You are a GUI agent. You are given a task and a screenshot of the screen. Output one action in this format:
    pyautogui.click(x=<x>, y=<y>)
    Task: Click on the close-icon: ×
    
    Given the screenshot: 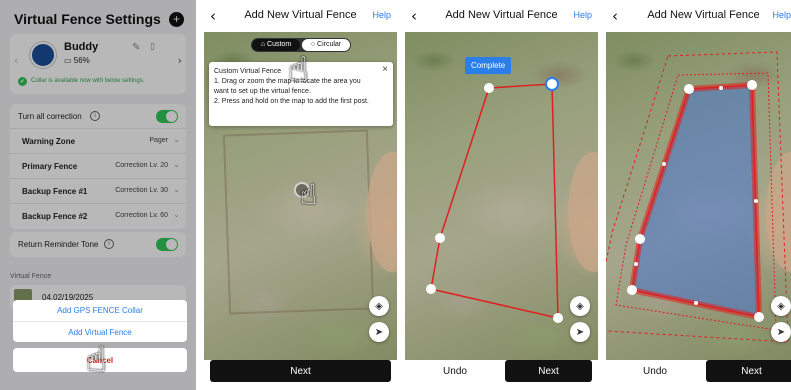 What is the action you would take?
    pyautogui.click(x=385, y=70)
    